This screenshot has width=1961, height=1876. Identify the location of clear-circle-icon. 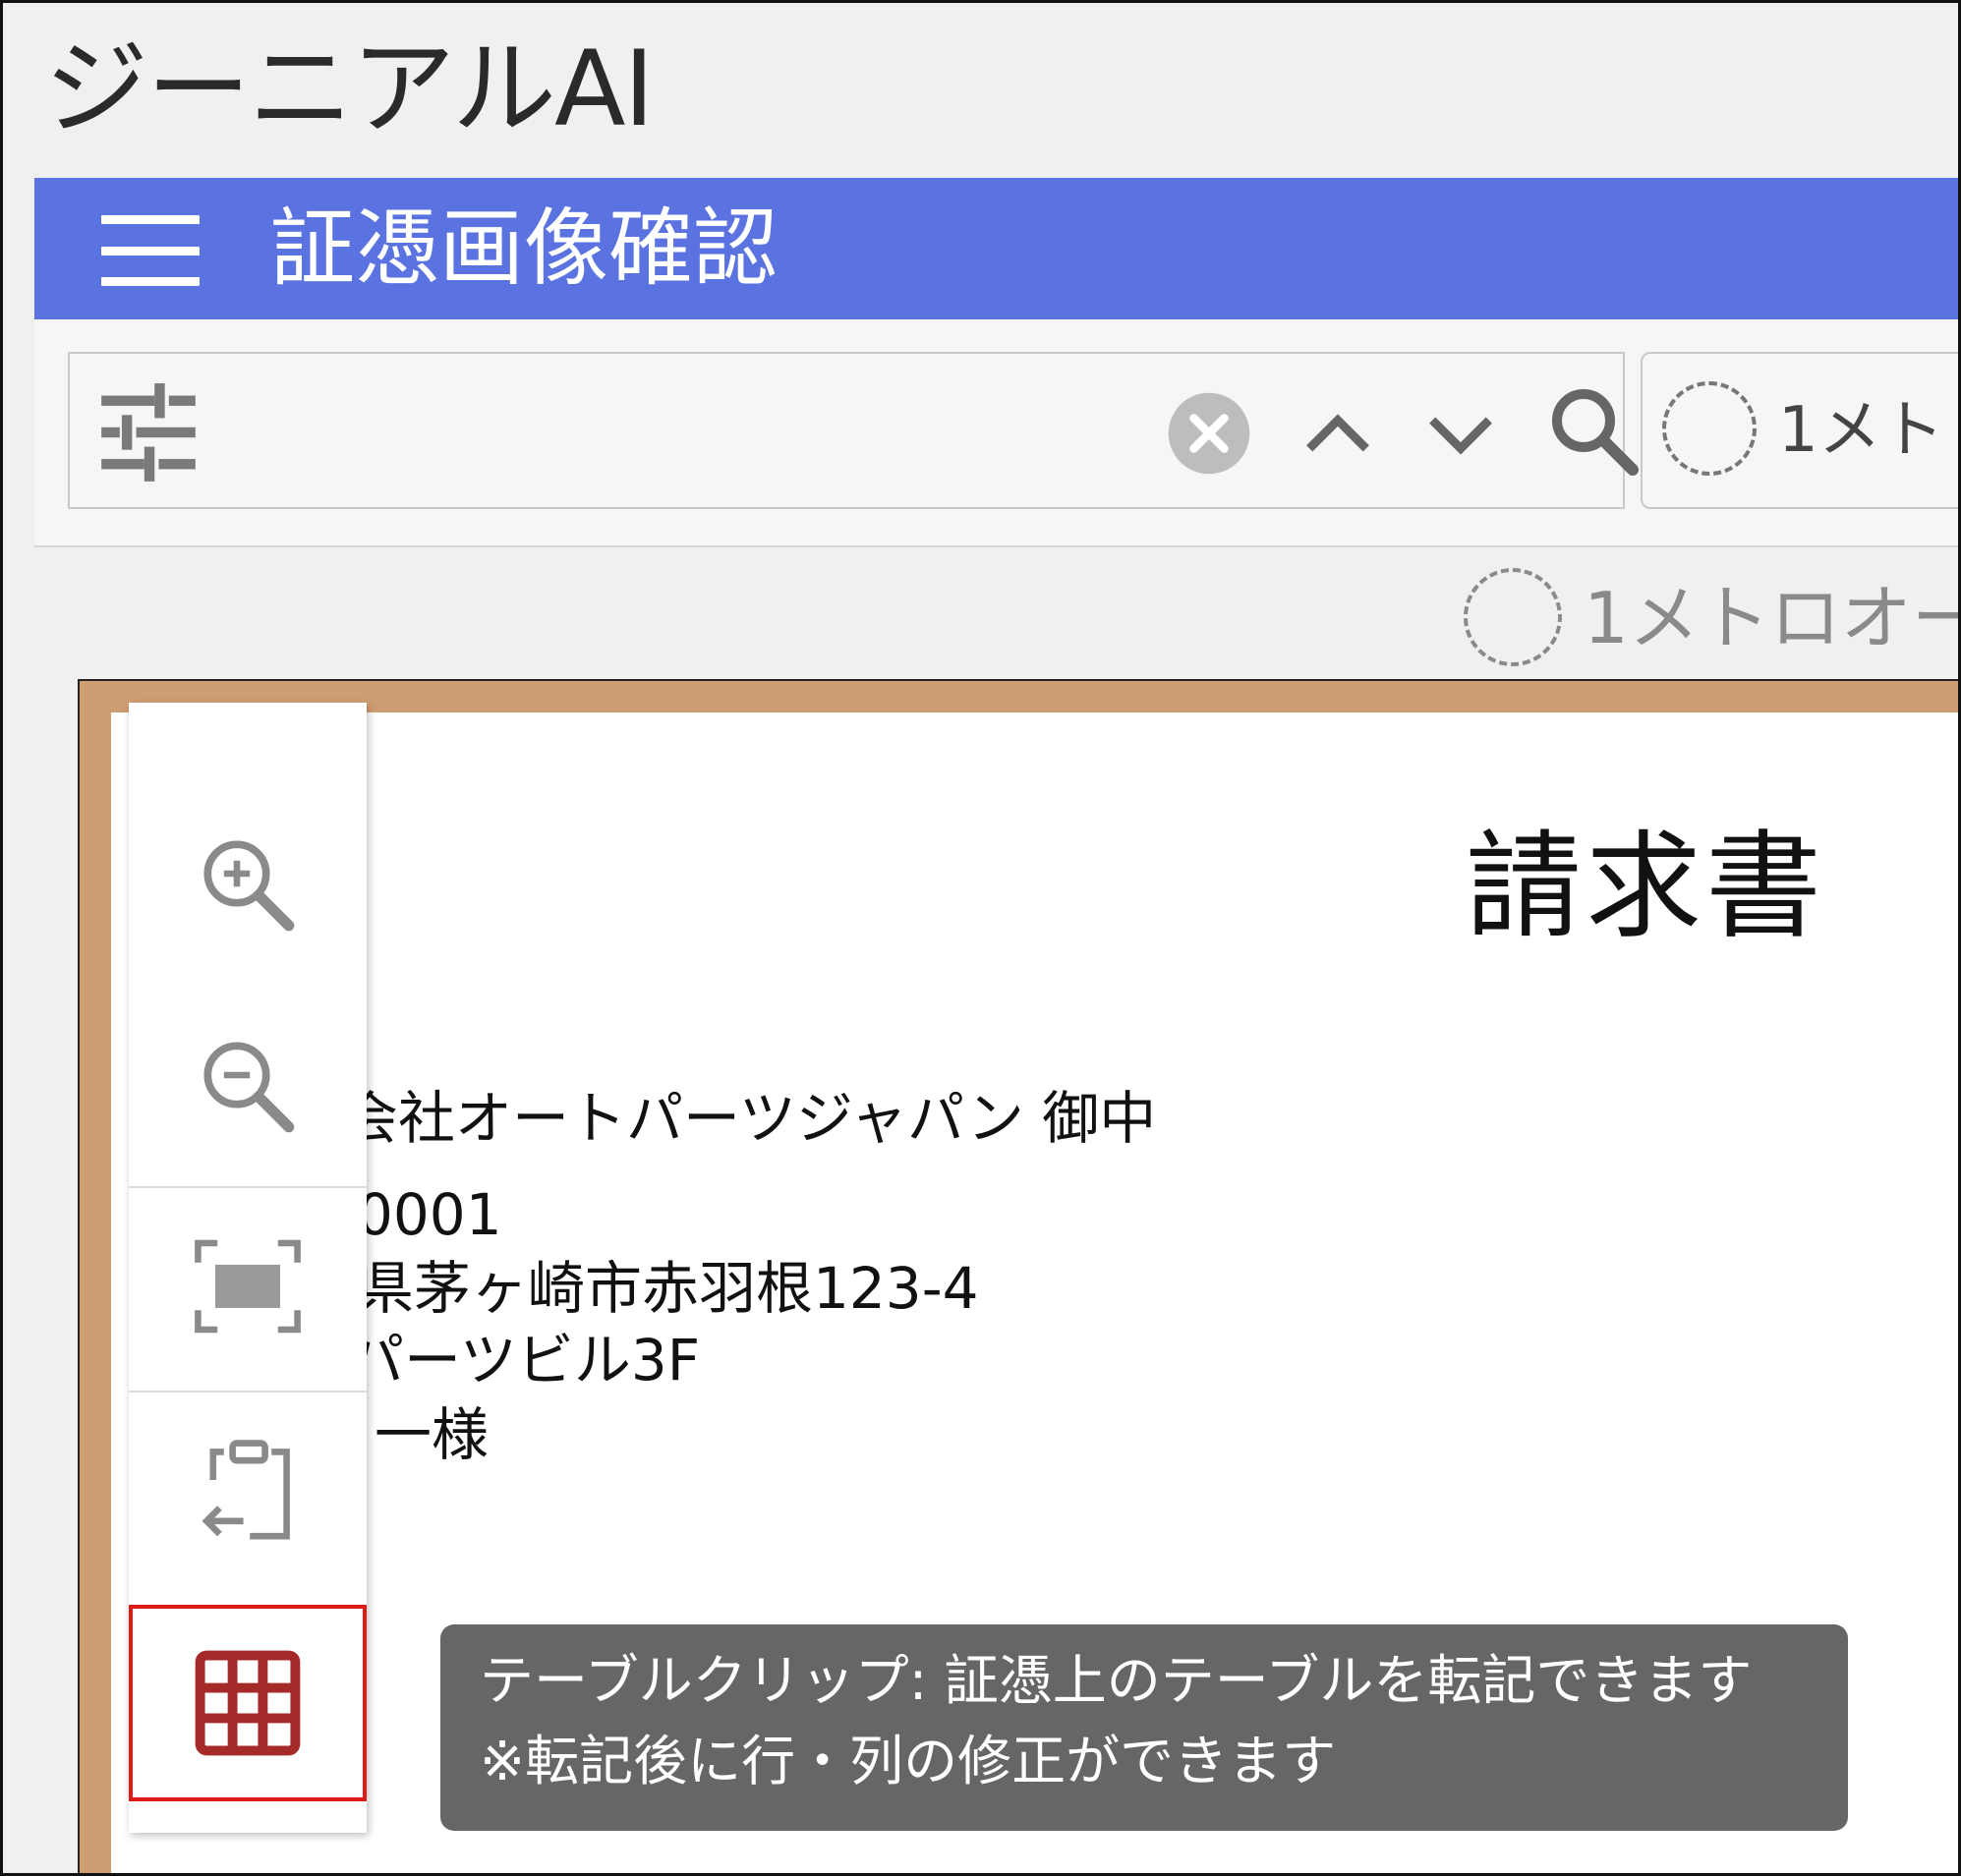
(1209, 433).